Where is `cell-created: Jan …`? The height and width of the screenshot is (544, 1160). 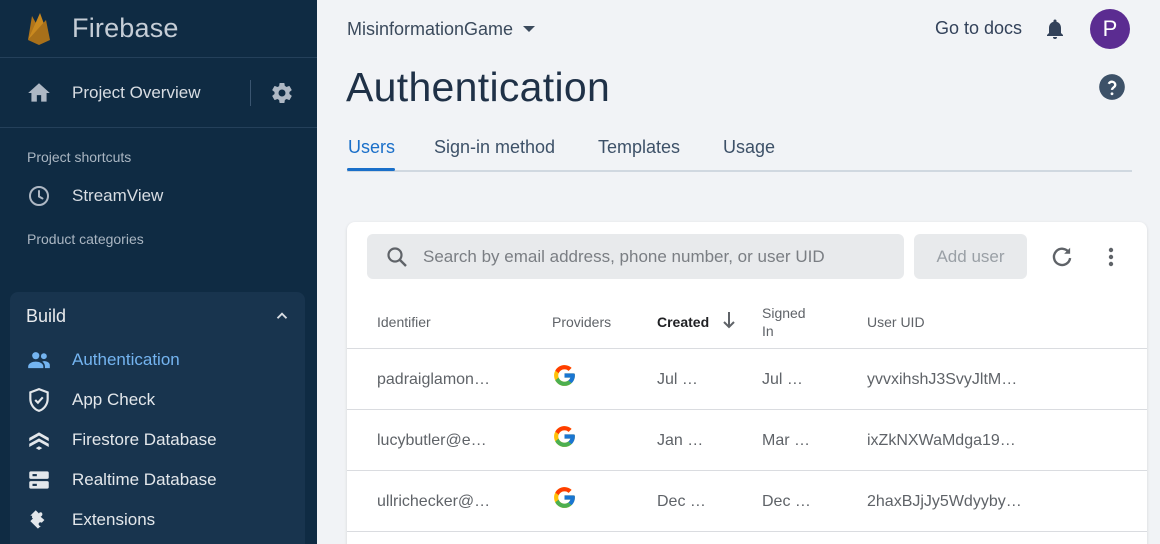
cell-created: Jan … is located at coordinates (680, 440).